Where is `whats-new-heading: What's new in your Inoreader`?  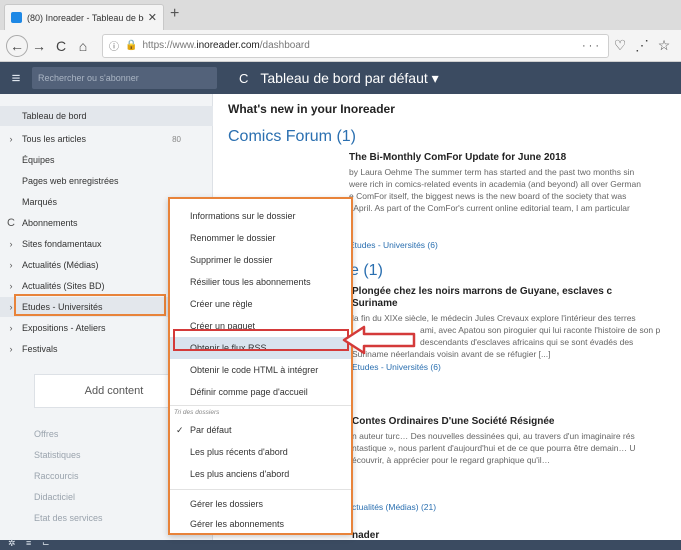
whats-new-heading: What's new in your Inoreader is located at coordinates (311, 109).